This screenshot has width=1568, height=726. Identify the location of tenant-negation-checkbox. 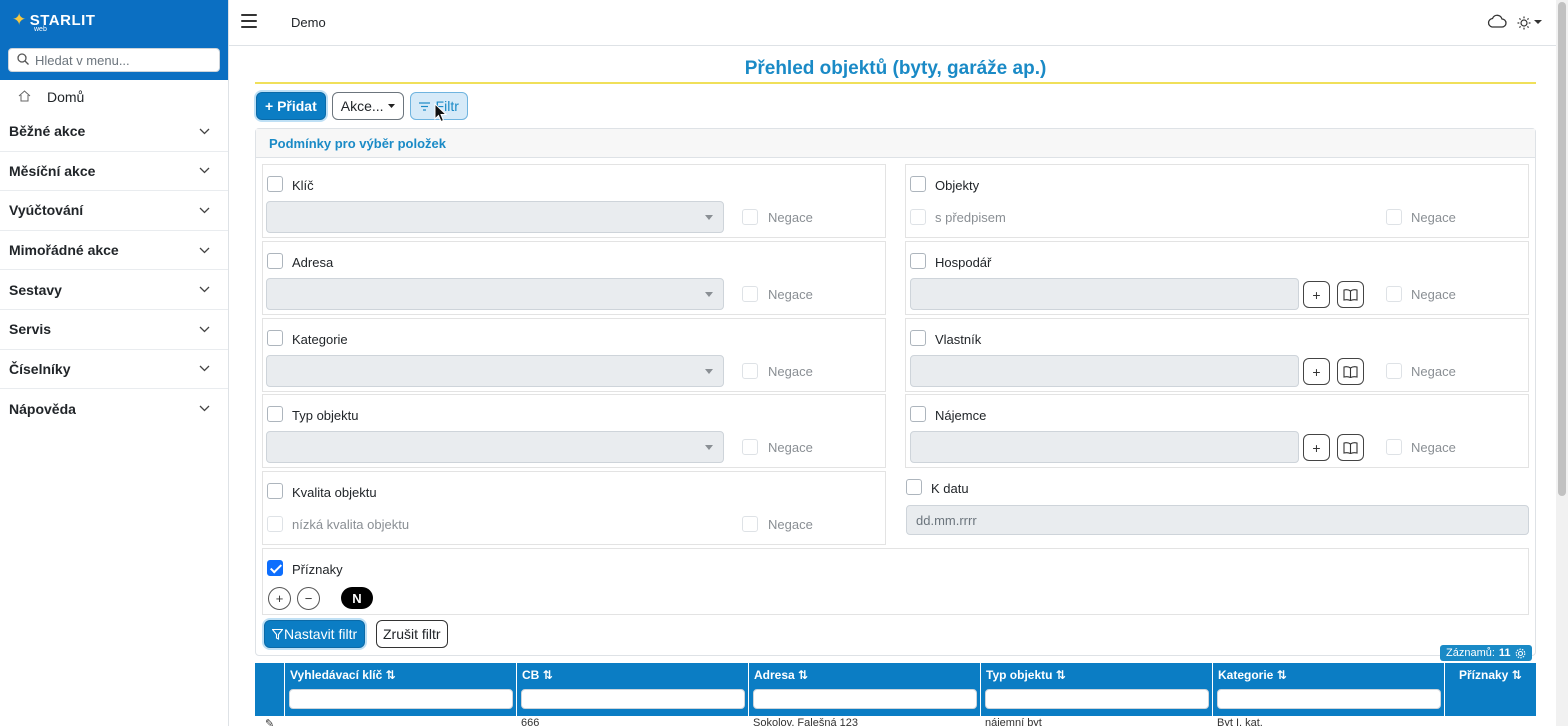
(1394, 447).